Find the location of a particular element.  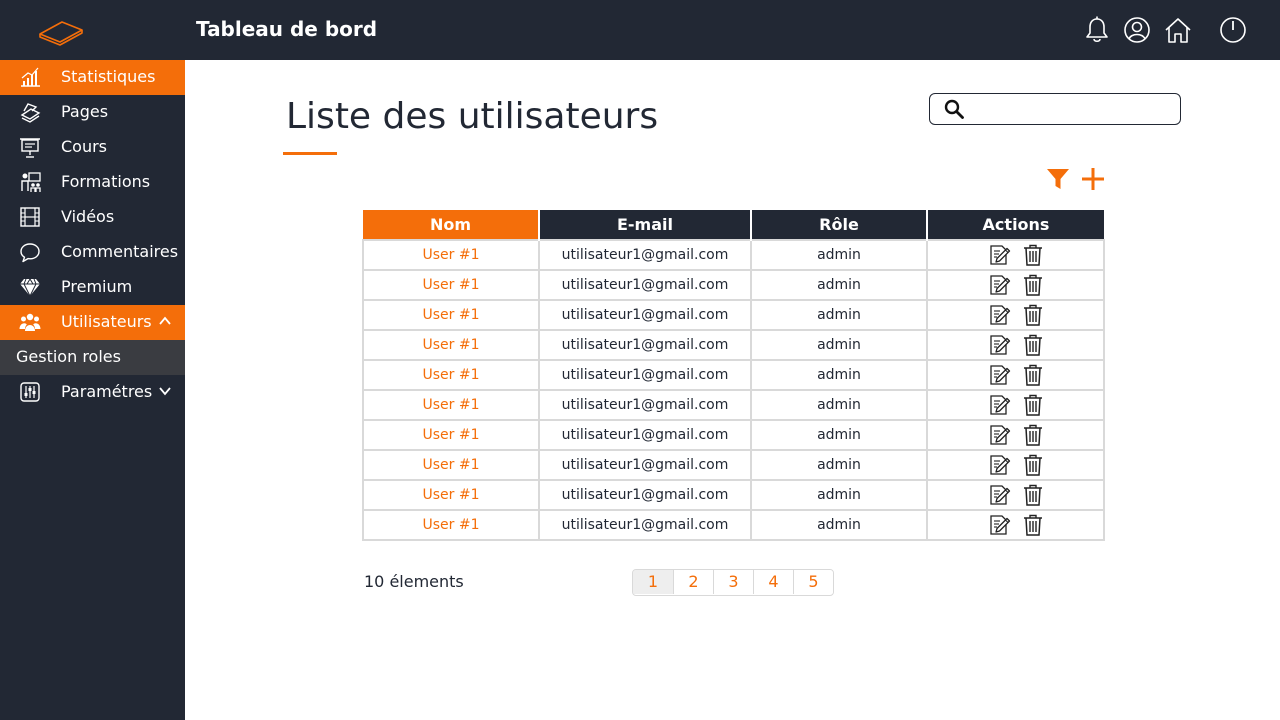

page-1-button: 1 is located at coordinates (653, 582).